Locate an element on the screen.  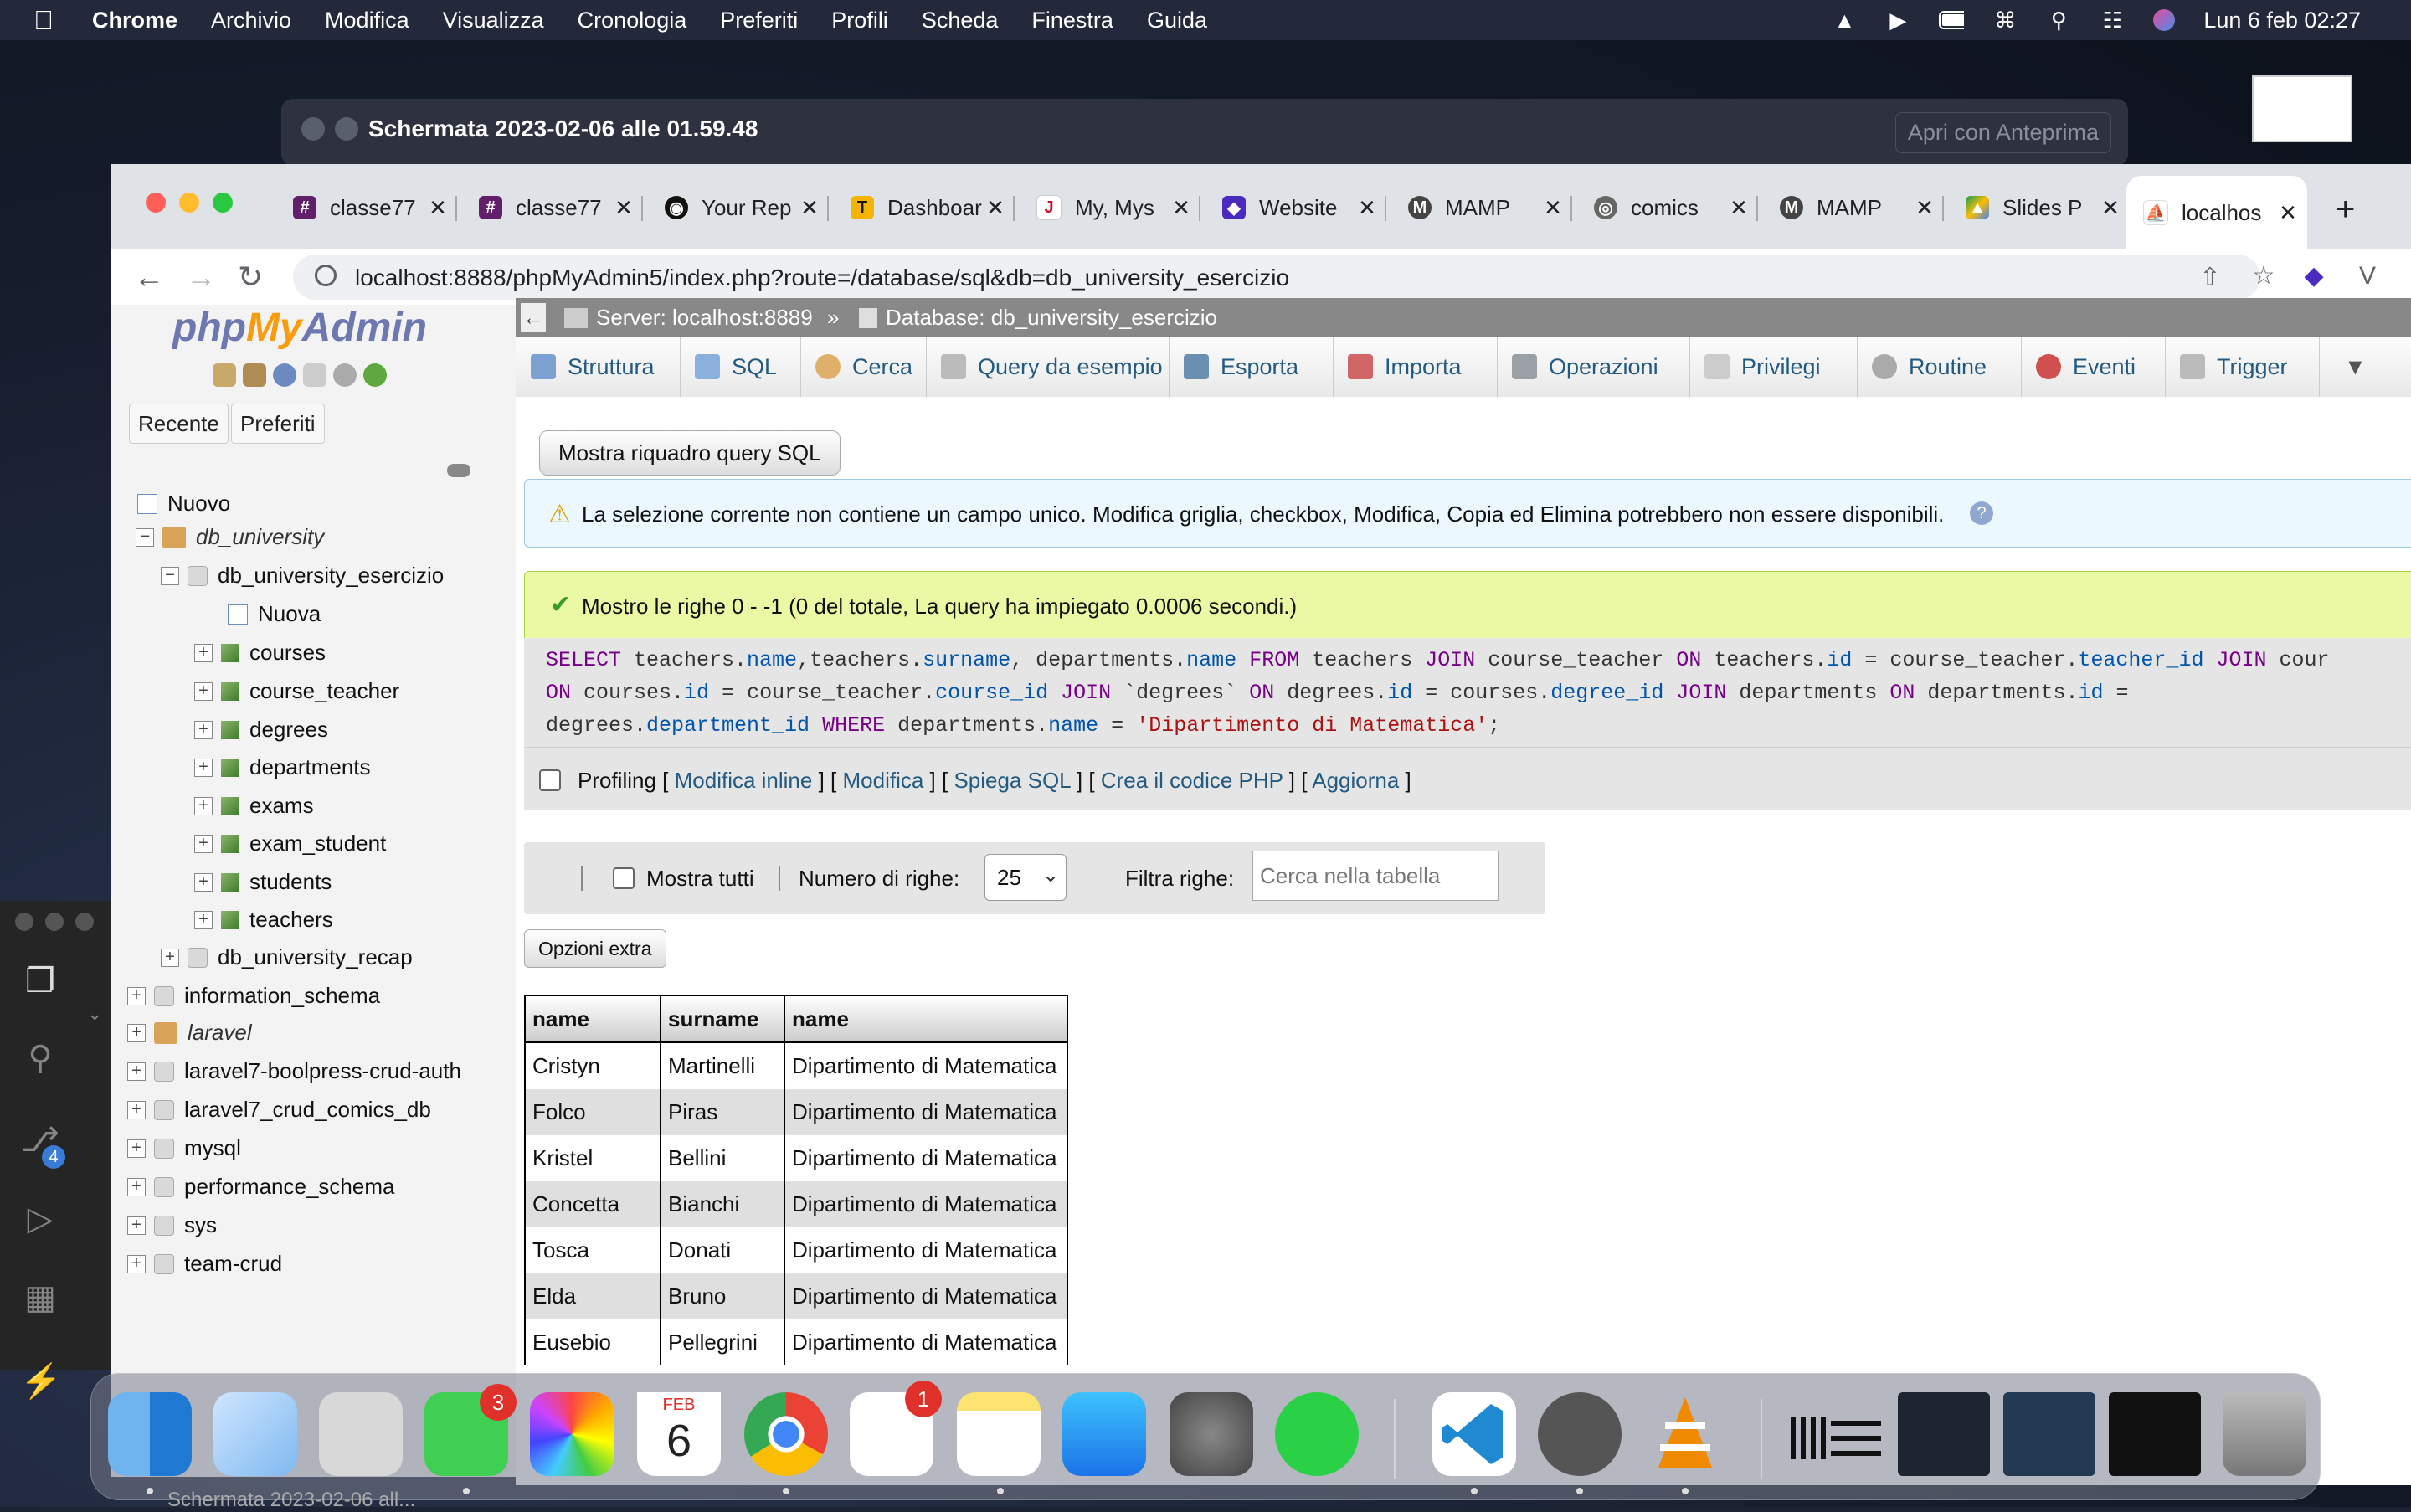
spotlight-search-icon: ⚲ is located at coordinates (2058, 20).